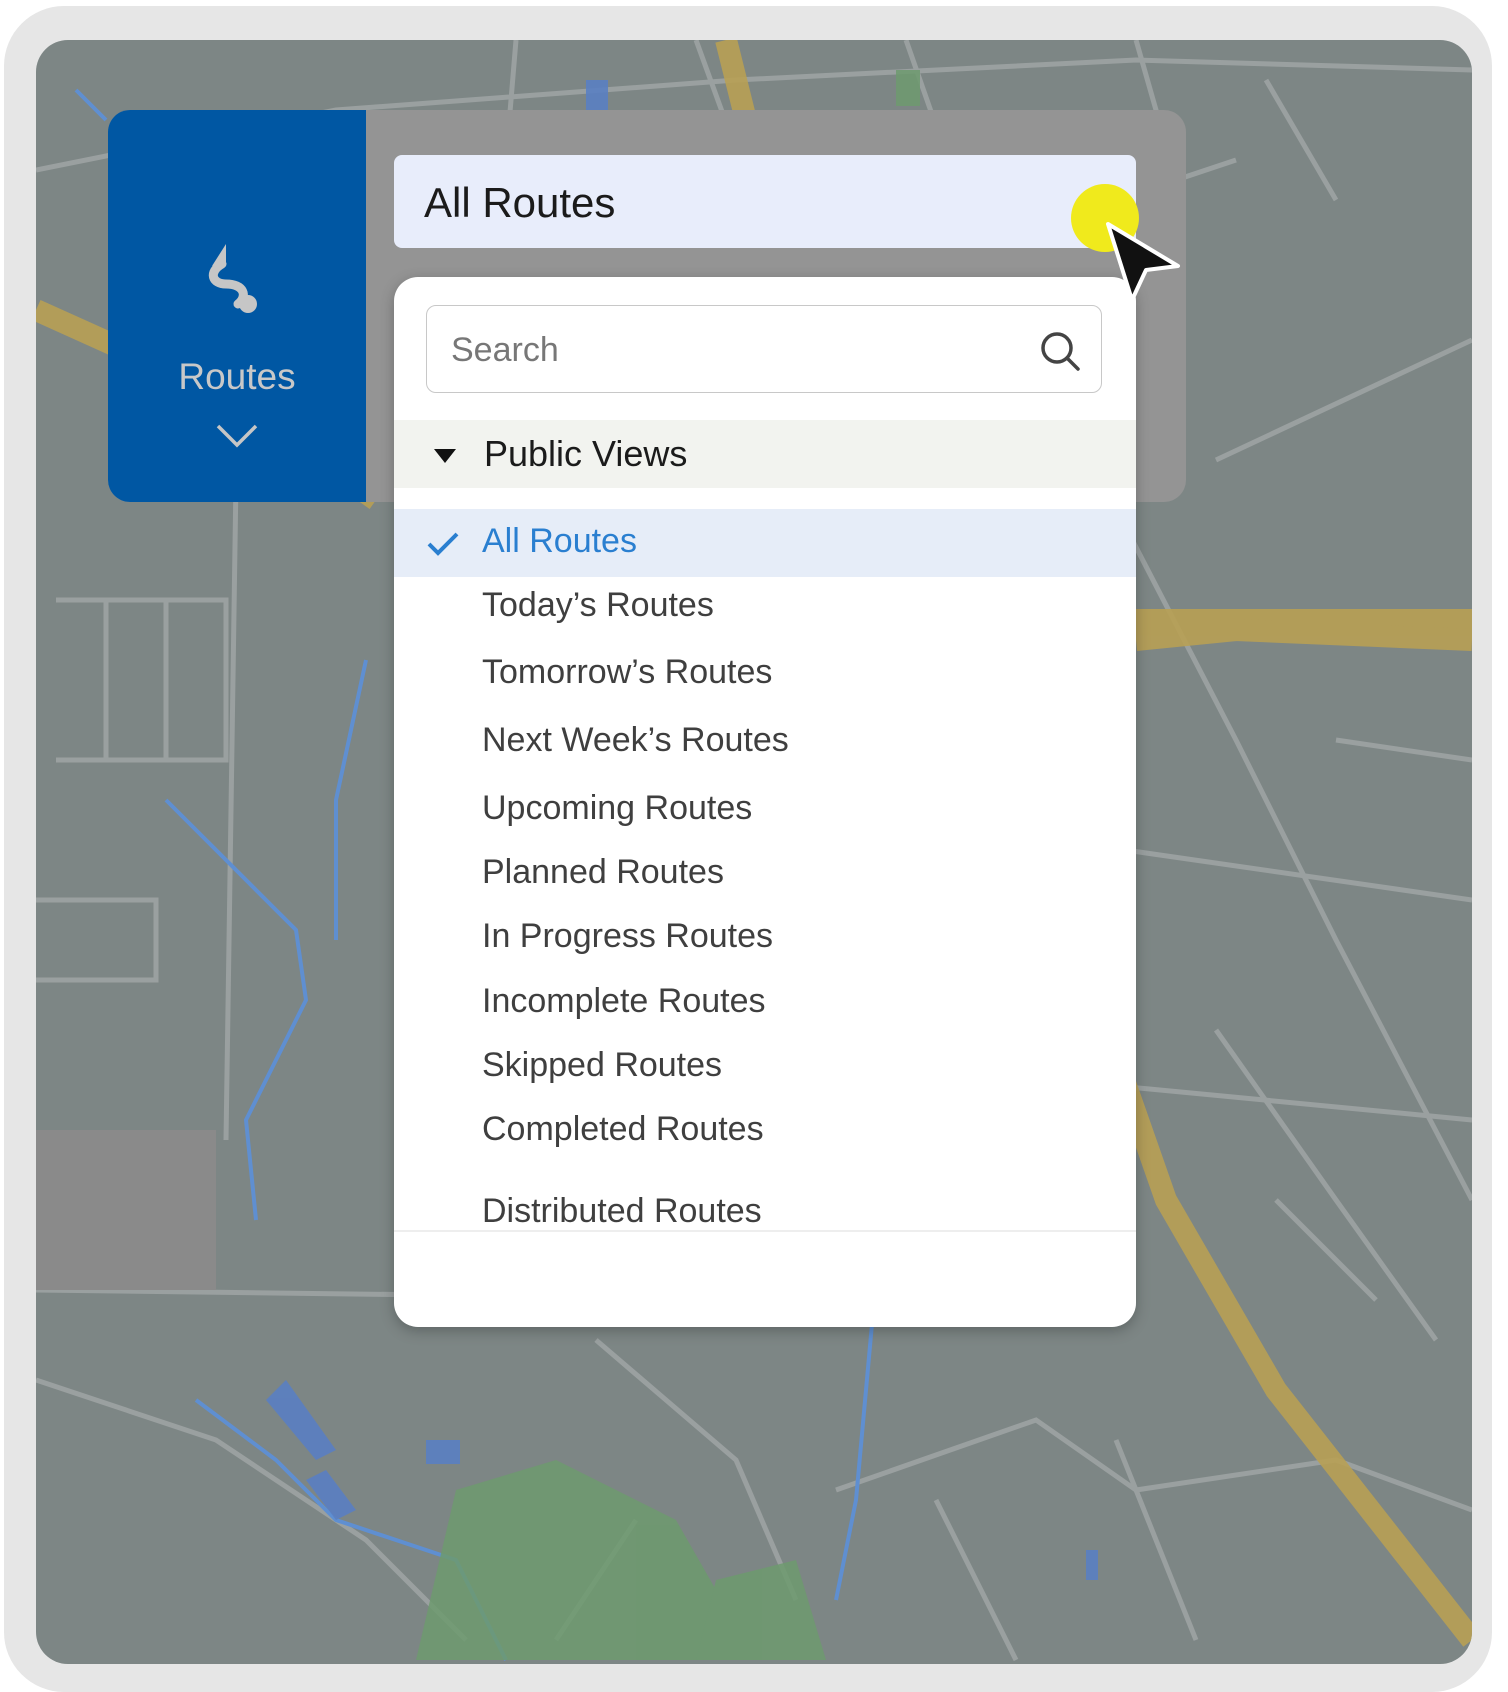 Image resolution: width=1508 pixels, height=1692 pixels. Describe the element at coordinates (445, 456) in the screenshot. I see `caret-down-icon` at that location.